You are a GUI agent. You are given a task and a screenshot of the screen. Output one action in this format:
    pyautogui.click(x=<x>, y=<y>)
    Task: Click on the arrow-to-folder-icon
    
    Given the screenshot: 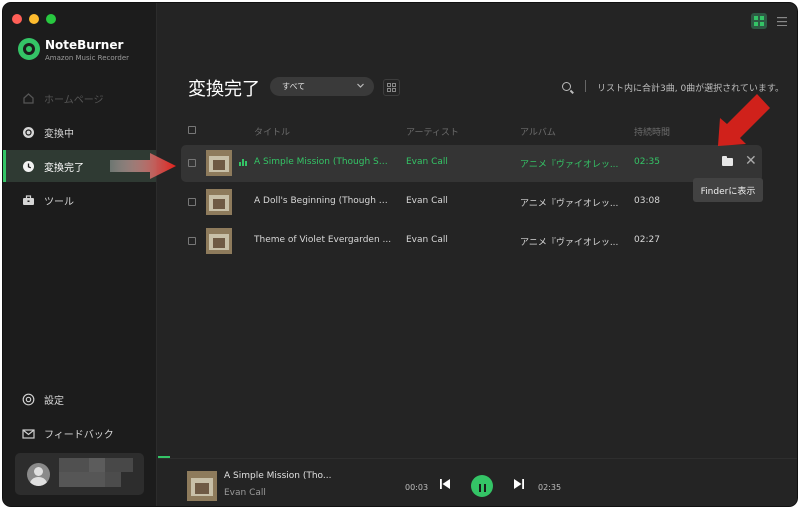 What is the action you would take?
    pyautogui.click(x=744, y=120)
    